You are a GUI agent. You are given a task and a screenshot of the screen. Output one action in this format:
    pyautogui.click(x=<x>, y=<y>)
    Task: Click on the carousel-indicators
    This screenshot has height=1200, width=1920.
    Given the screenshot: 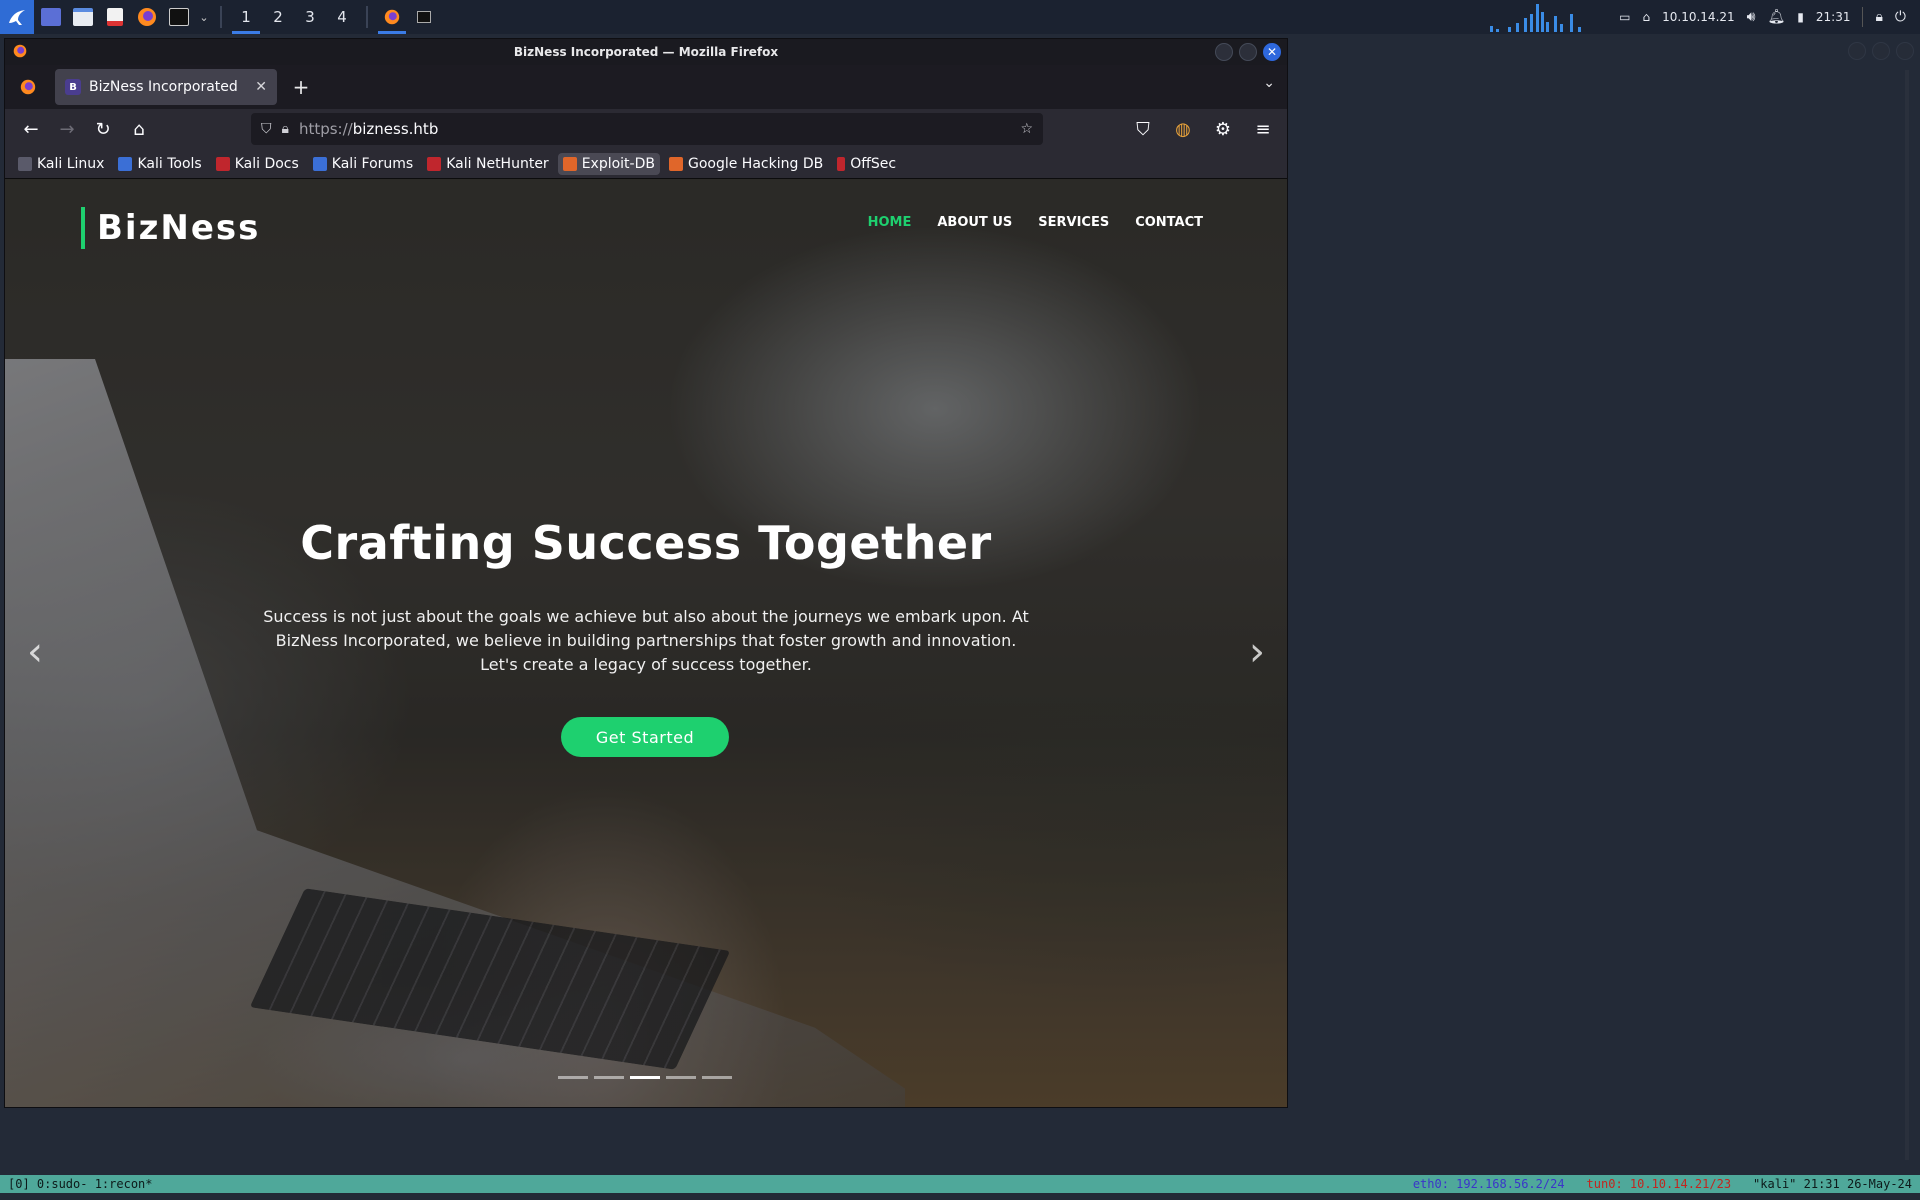 What is the action you would take?
    pyautogui.click(x=645, y=1077)
    